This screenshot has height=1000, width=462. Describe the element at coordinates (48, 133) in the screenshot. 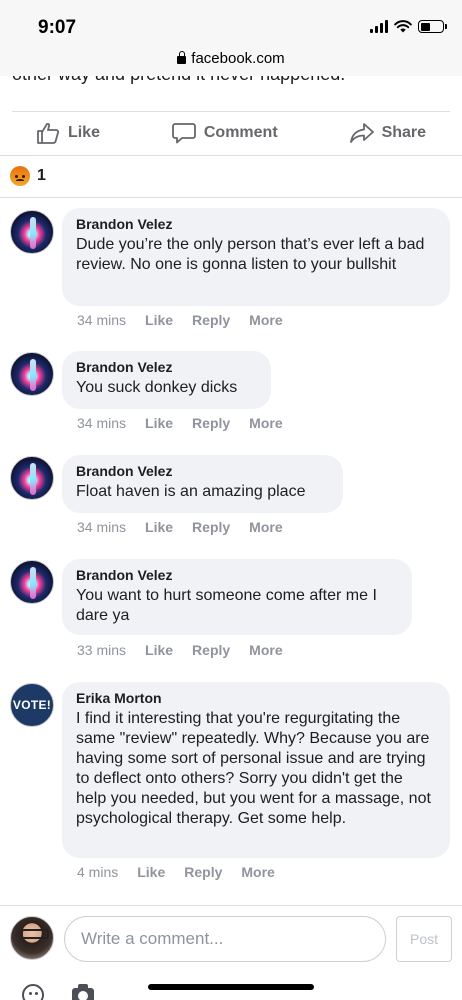

I see `thumbs-up-icon` at that location.